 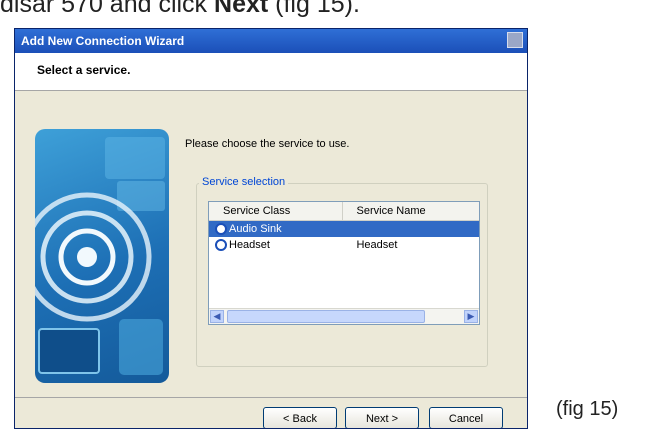 What do you see at coordinates (300, 417) in the screenshot?
I see `back-button: < Back` at bounding box center [300, 417].